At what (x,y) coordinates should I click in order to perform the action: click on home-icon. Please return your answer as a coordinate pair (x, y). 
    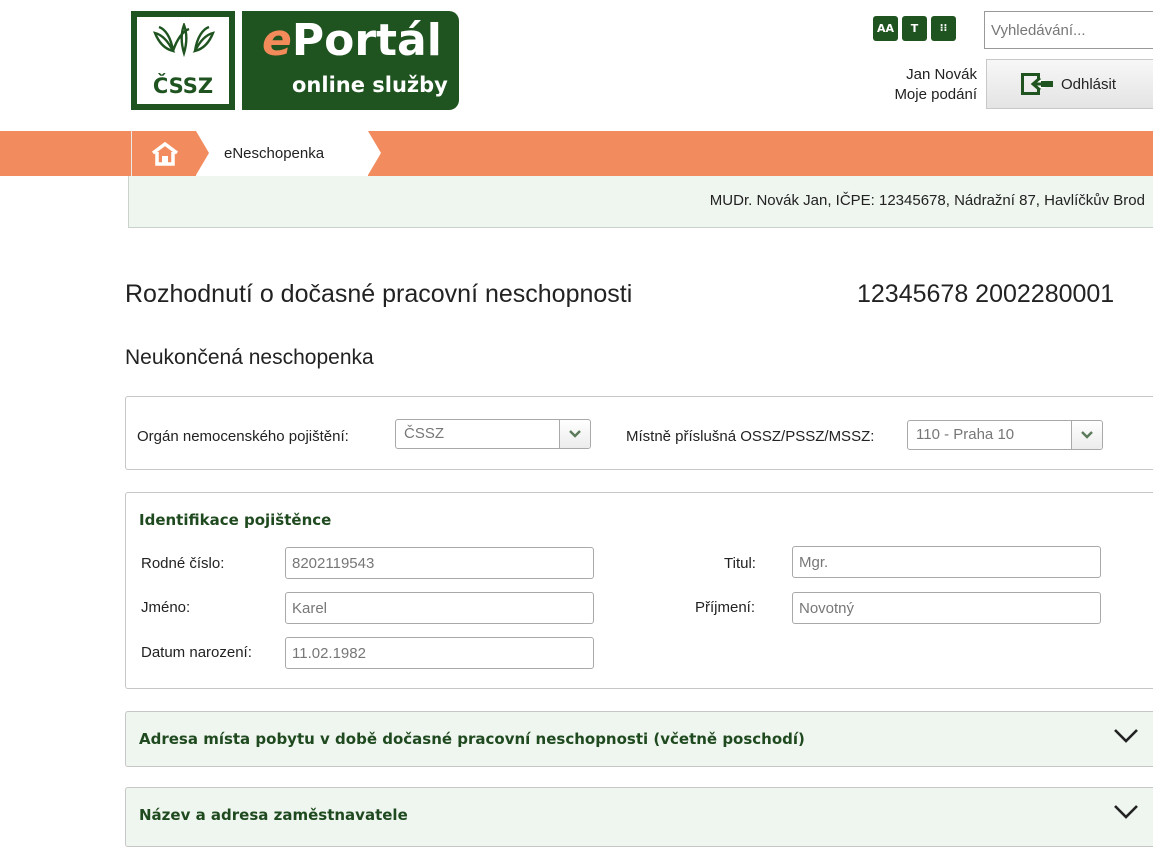
    Looking at the image, I should click on (164, 153).